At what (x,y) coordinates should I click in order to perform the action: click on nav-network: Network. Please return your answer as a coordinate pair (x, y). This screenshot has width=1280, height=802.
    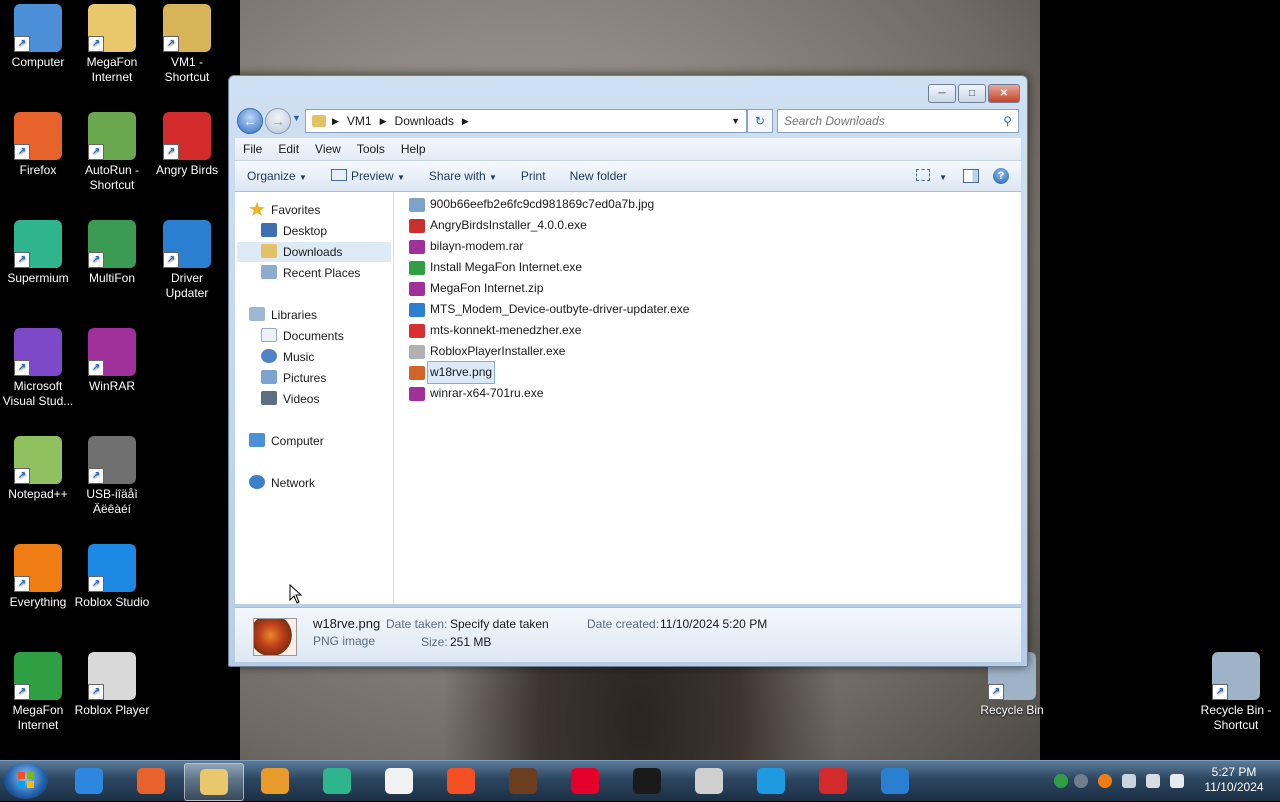
    Looking at the image, I should click on (282, 483).